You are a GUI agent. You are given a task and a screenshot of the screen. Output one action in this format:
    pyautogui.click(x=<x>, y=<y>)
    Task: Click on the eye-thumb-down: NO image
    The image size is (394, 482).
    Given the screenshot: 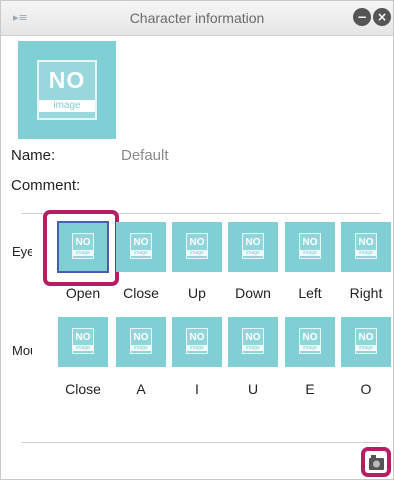 What is the action you would take?
    pyautogui.click(x=253, y=247)
    